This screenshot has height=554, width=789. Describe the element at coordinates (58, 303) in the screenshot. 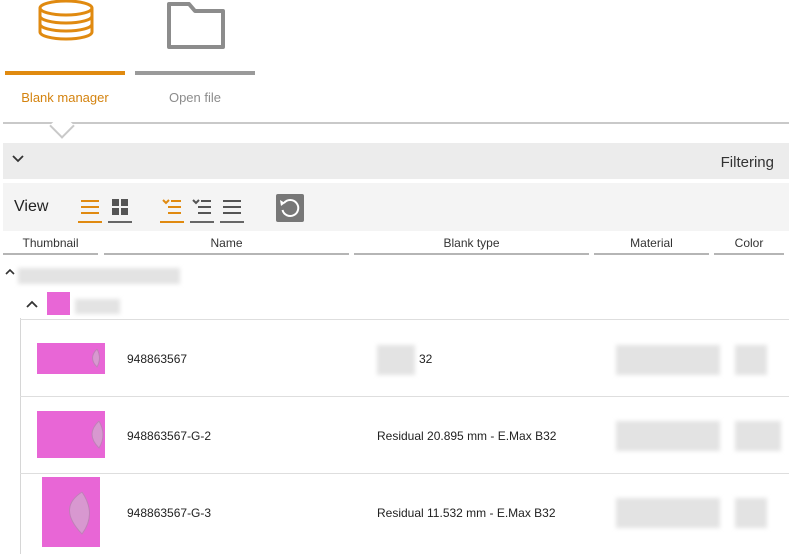

I see `color-swatch` at that location.